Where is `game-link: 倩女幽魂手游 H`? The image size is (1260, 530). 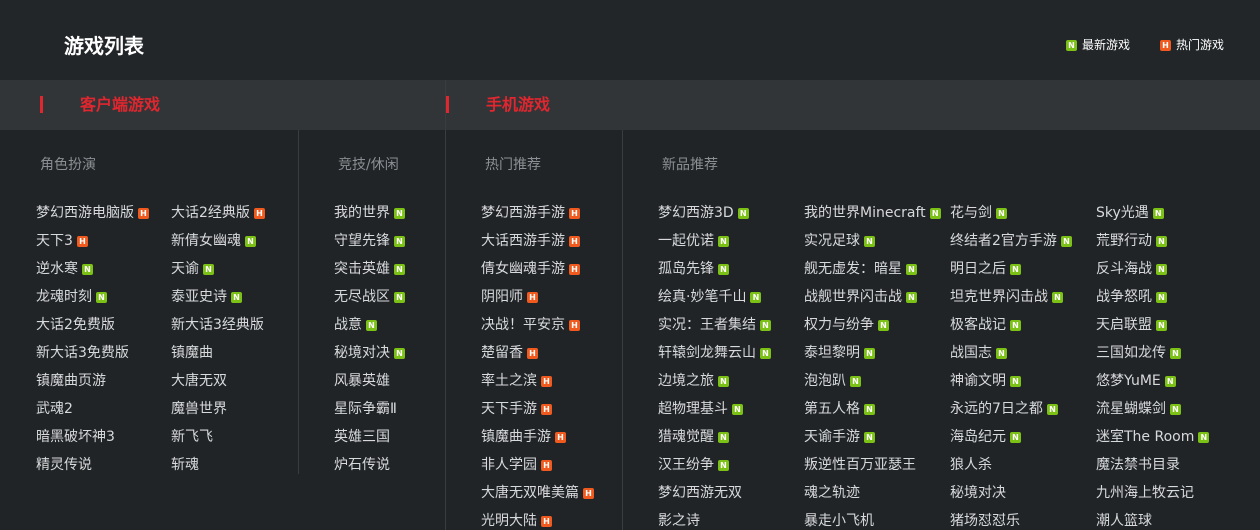
game-link: 倩女幽魂手游 H is located at coordinates (537, 269).